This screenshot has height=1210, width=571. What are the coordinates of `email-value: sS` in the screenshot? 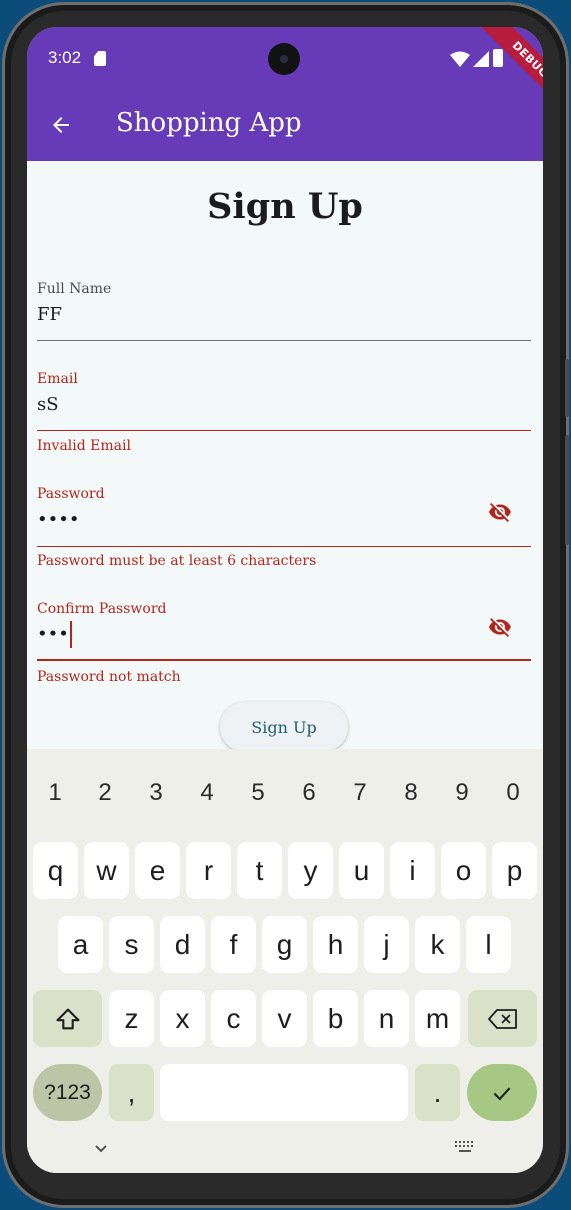 It's located at (48, 404).